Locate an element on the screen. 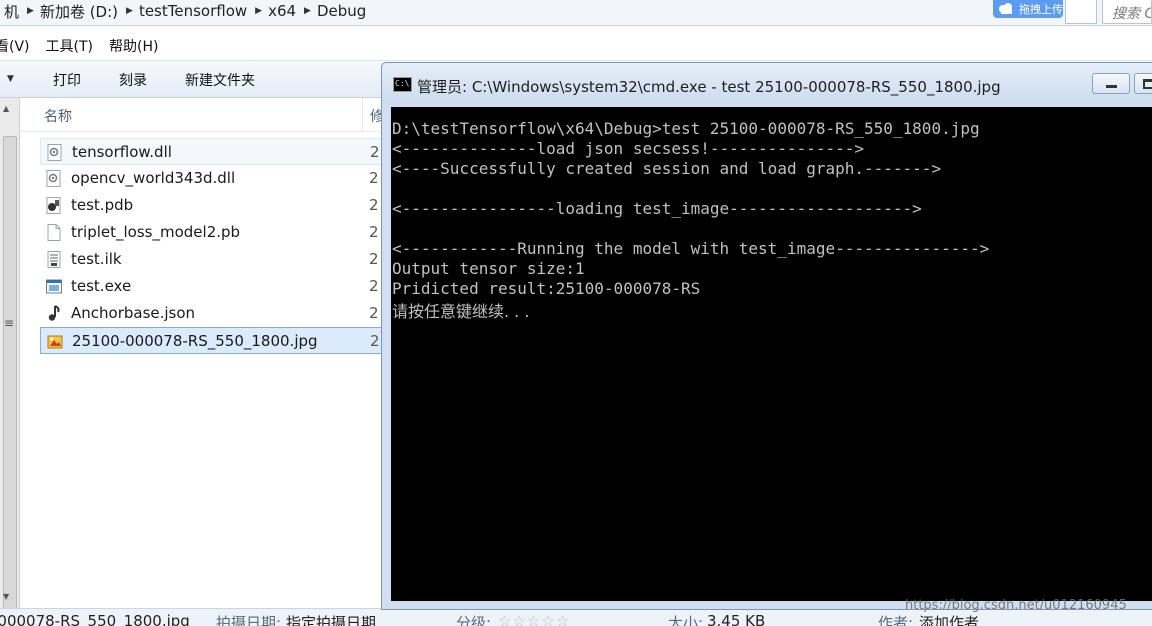  column-name-header: 名称 is located at coordinates (58, 116).